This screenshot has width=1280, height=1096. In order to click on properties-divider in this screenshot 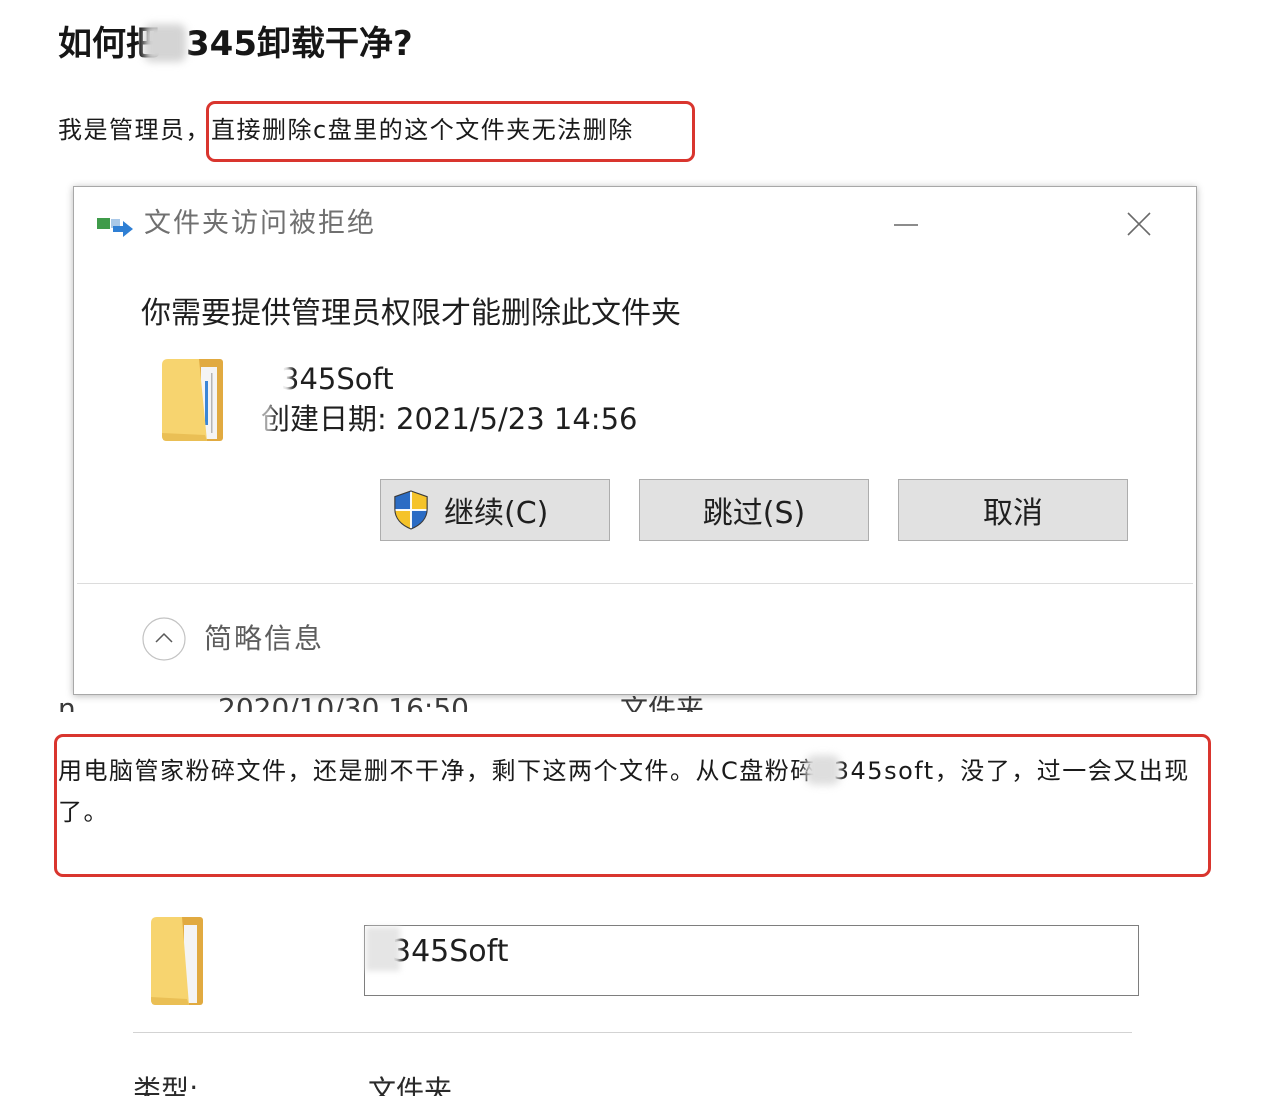, I will do `click(632, 1032)`.